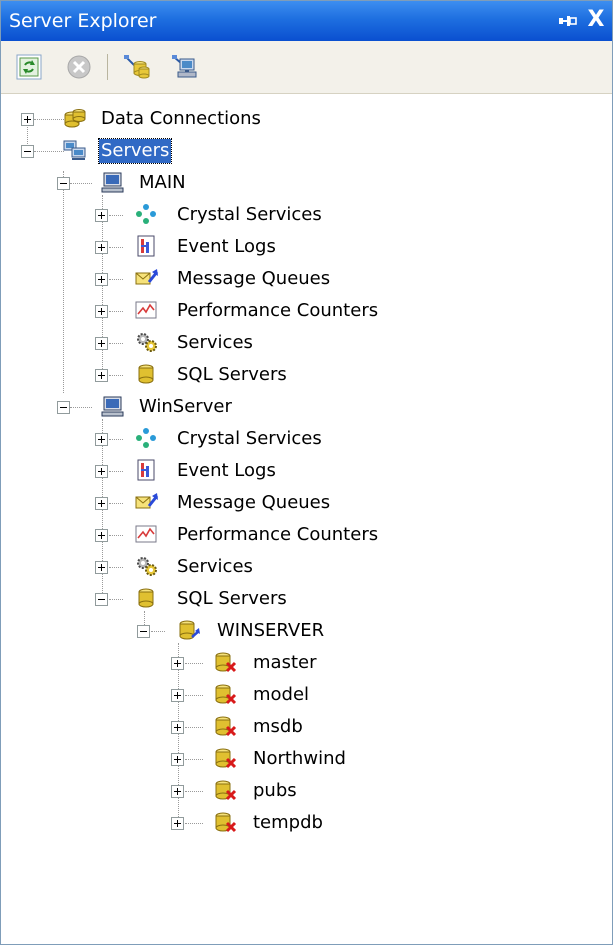 The width and height of the screenshot is (613, 945). Describe the element at coordinates (278, 726) in the screenshot. I see `tree-node-label: msdb` at that location.